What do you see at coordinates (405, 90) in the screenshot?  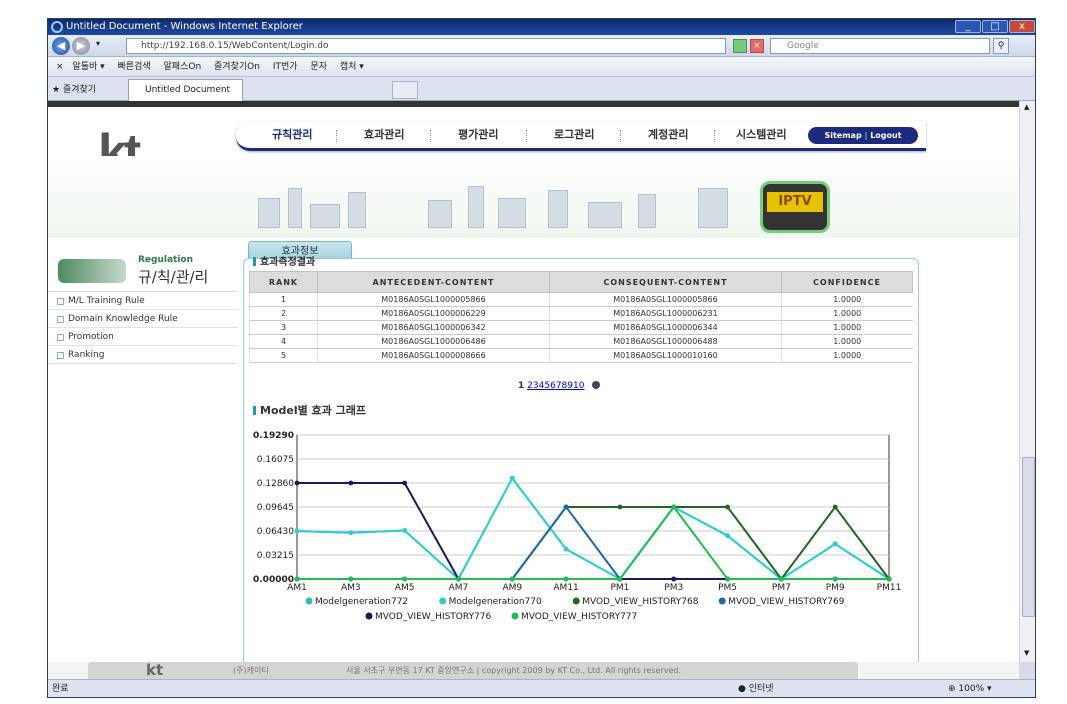 I see `new-tab-button` at bounding box center [405, 90].